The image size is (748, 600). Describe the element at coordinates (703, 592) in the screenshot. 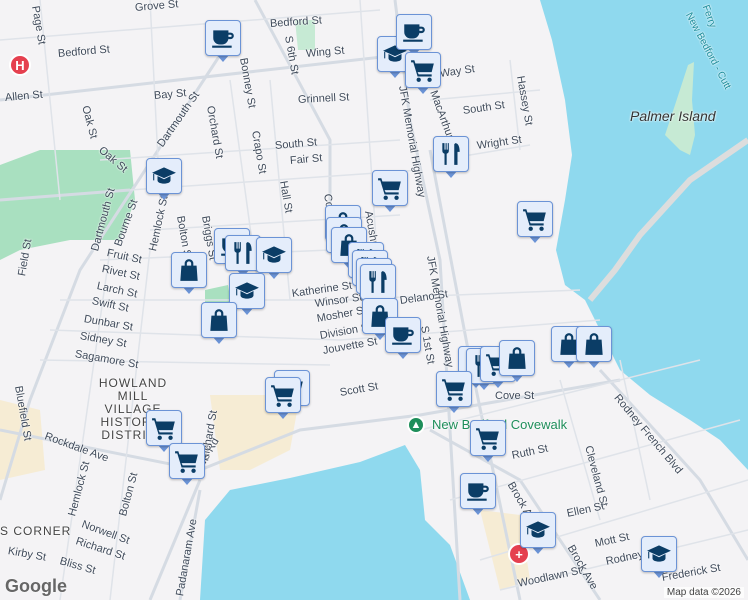

I see `map-attribution: Map data ©2026` at that location.